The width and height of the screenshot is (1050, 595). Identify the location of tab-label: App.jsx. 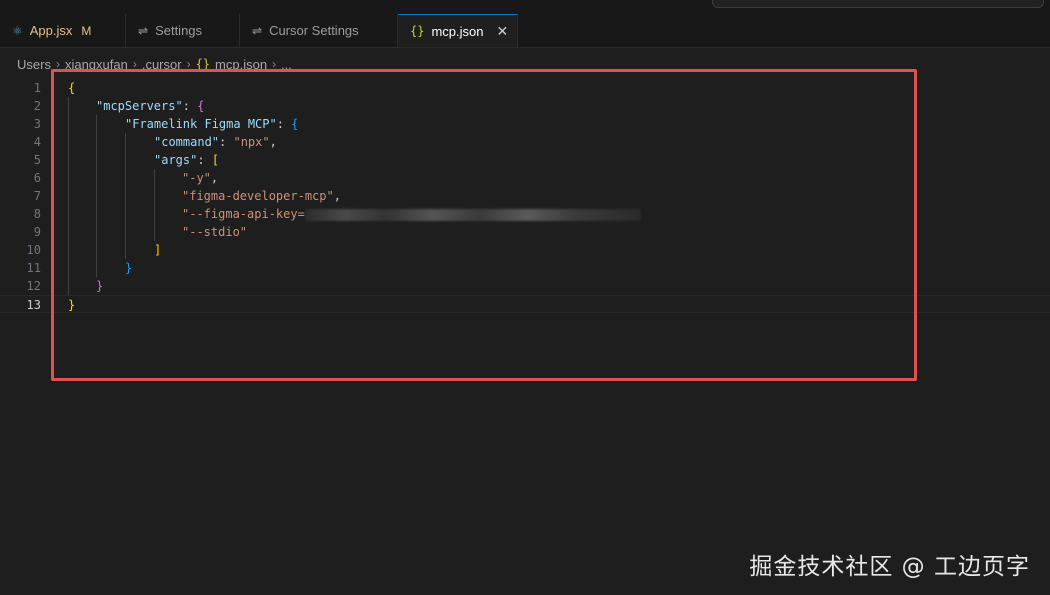
(51, 30).